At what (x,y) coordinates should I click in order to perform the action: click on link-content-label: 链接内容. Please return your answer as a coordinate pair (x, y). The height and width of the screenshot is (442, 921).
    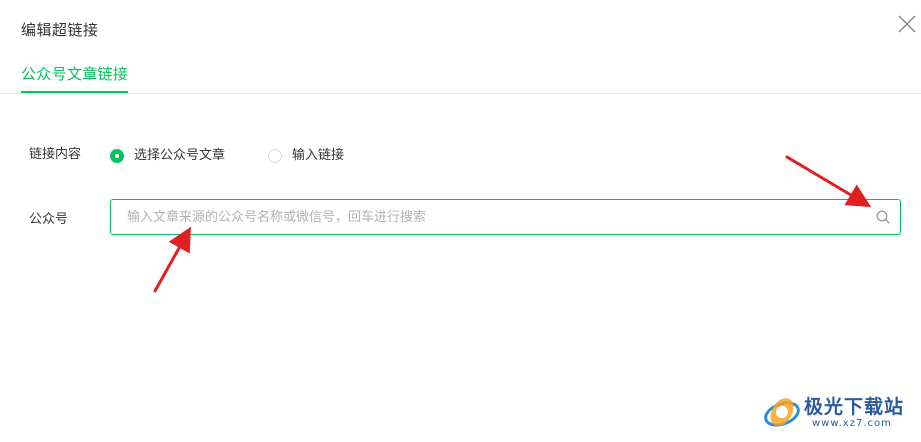
    Looking at the image, I should click on (55, 154).